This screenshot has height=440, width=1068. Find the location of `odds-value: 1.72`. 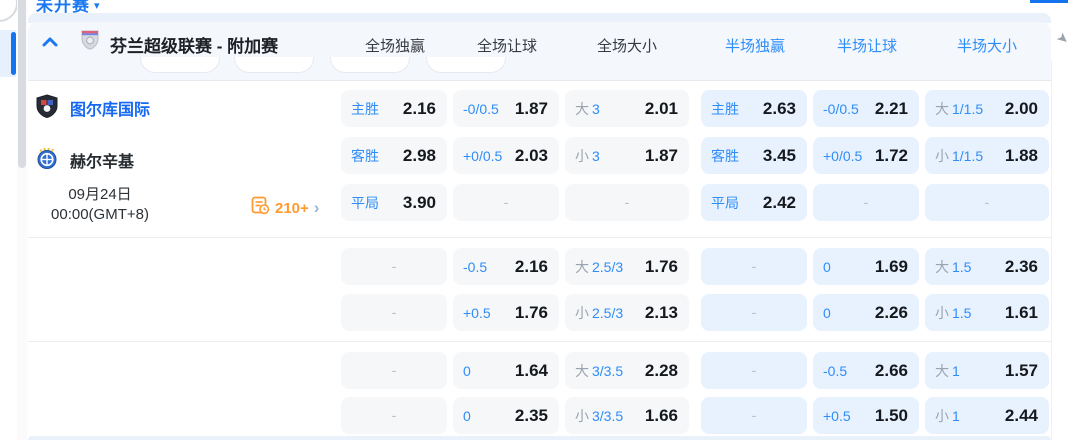

odds-value: 1.72 is located at coordinates (891, 155).